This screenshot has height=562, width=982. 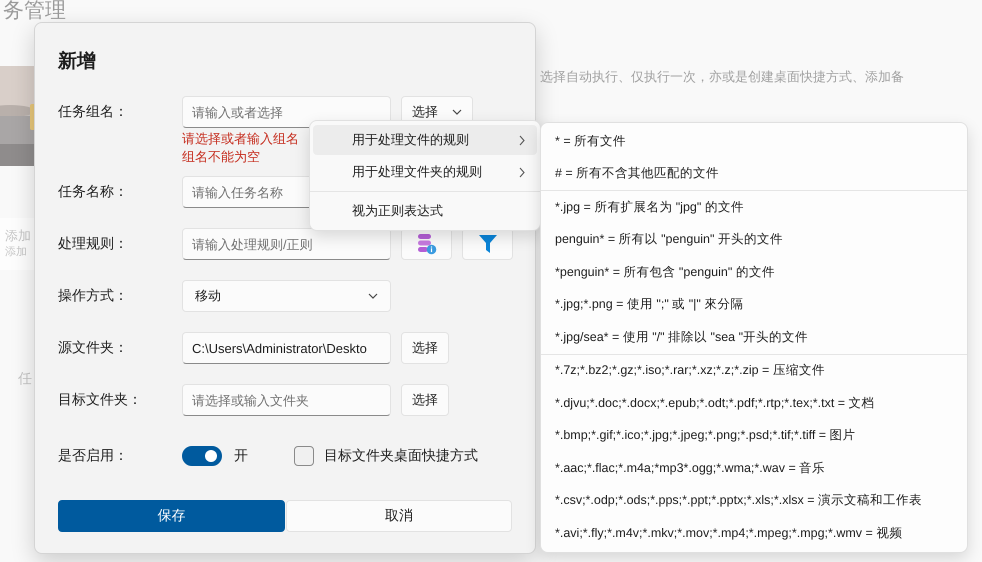 I want to click on field-label: 目标文件夹：, so click(x=100, y=400).